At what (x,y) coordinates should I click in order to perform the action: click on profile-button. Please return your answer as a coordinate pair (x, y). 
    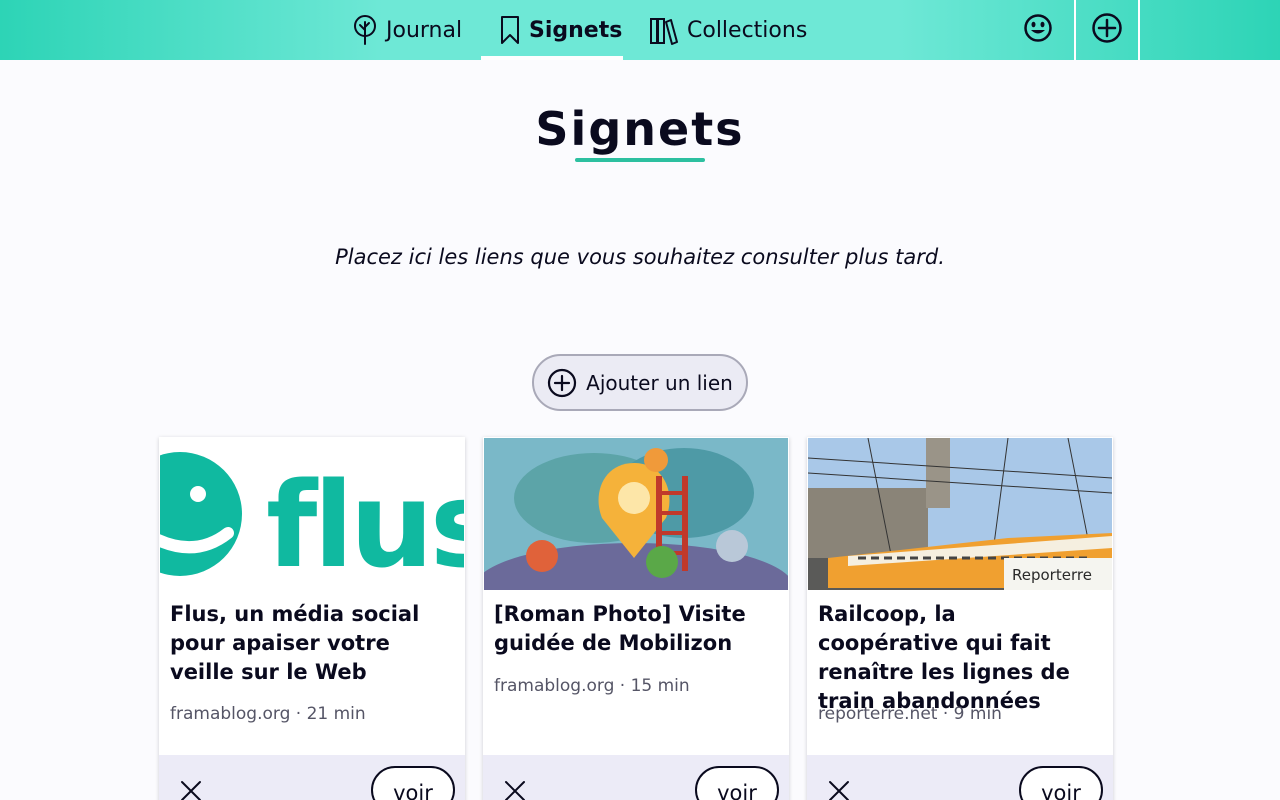
    Looking at the image, I should click on (1038, 30).